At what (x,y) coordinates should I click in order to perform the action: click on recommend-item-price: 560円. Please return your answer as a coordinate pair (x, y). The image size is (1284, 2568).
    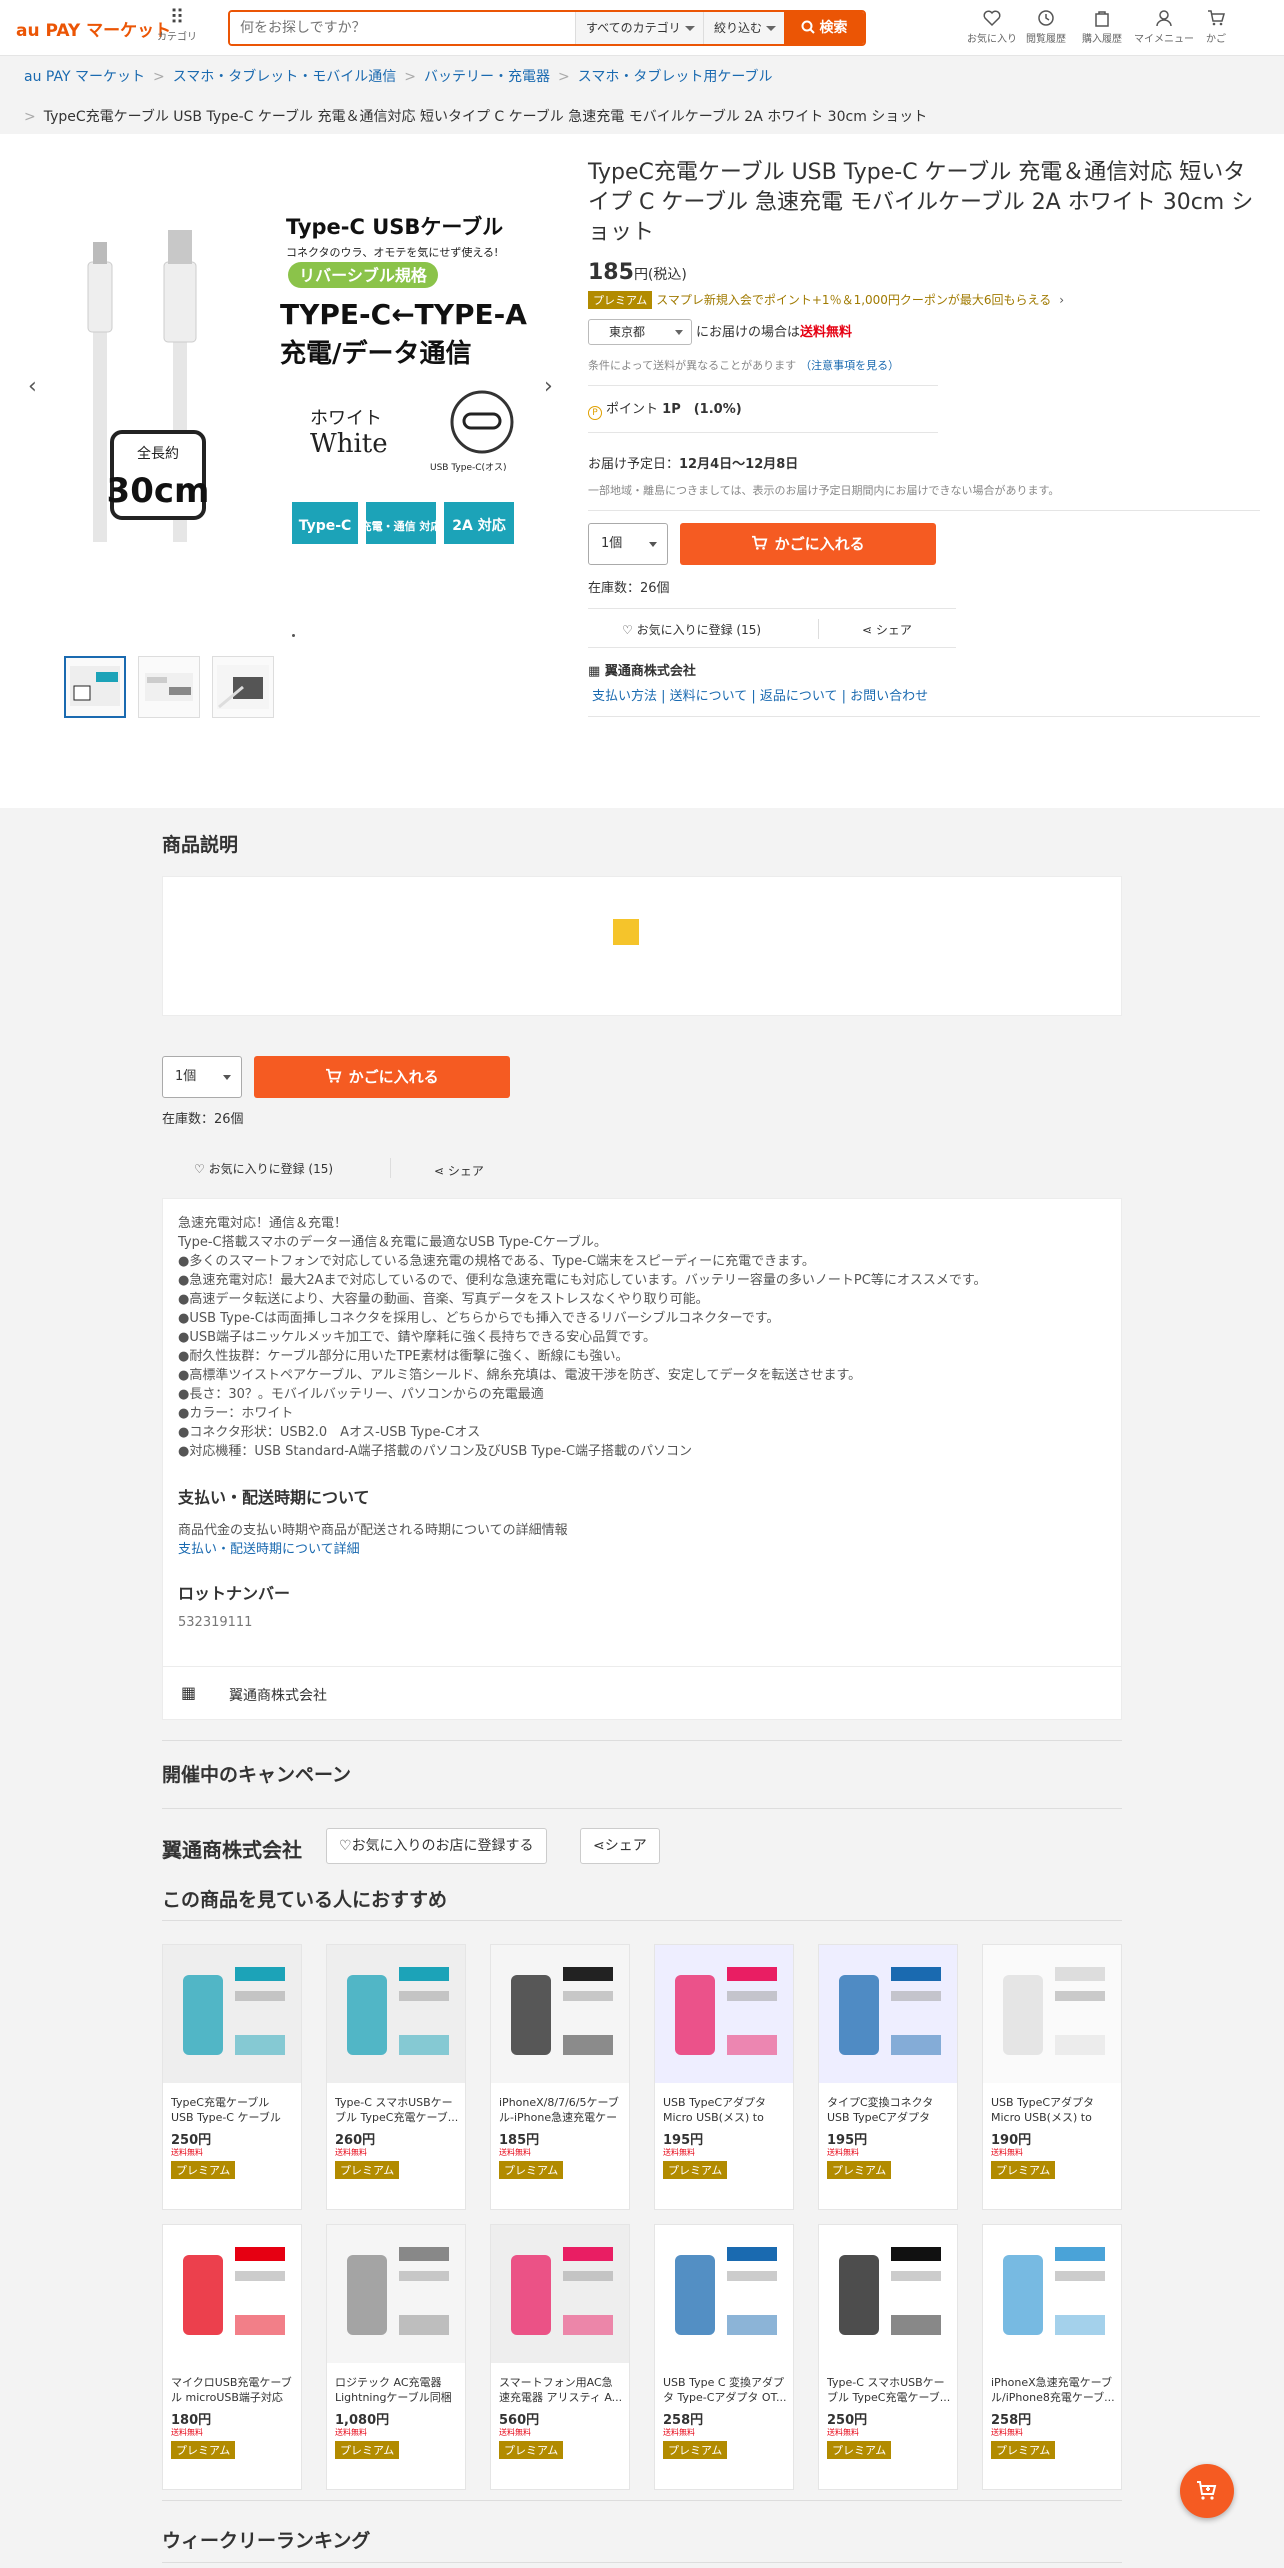
    Looking at the image, I should click on (519, 2420).